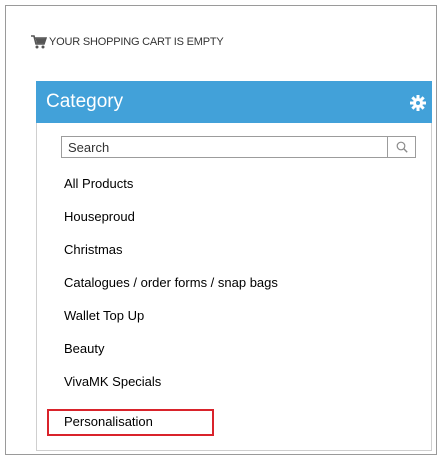 The image size is (443, 455). I want to click on category-item-beauty: Beauty, so click(84, 348).